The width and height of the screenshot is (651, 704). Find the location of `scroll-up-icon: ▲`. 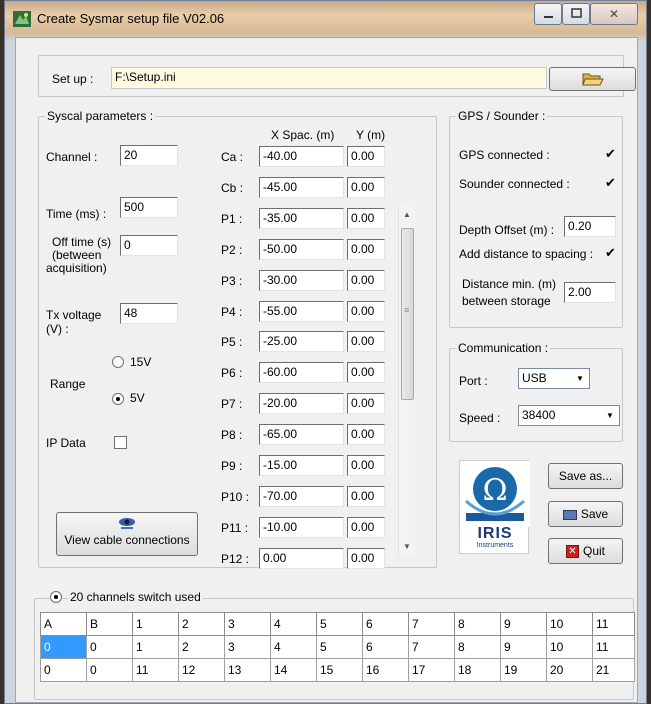

scroll-up-icon: ▲ is located at coordinates (407, 214).